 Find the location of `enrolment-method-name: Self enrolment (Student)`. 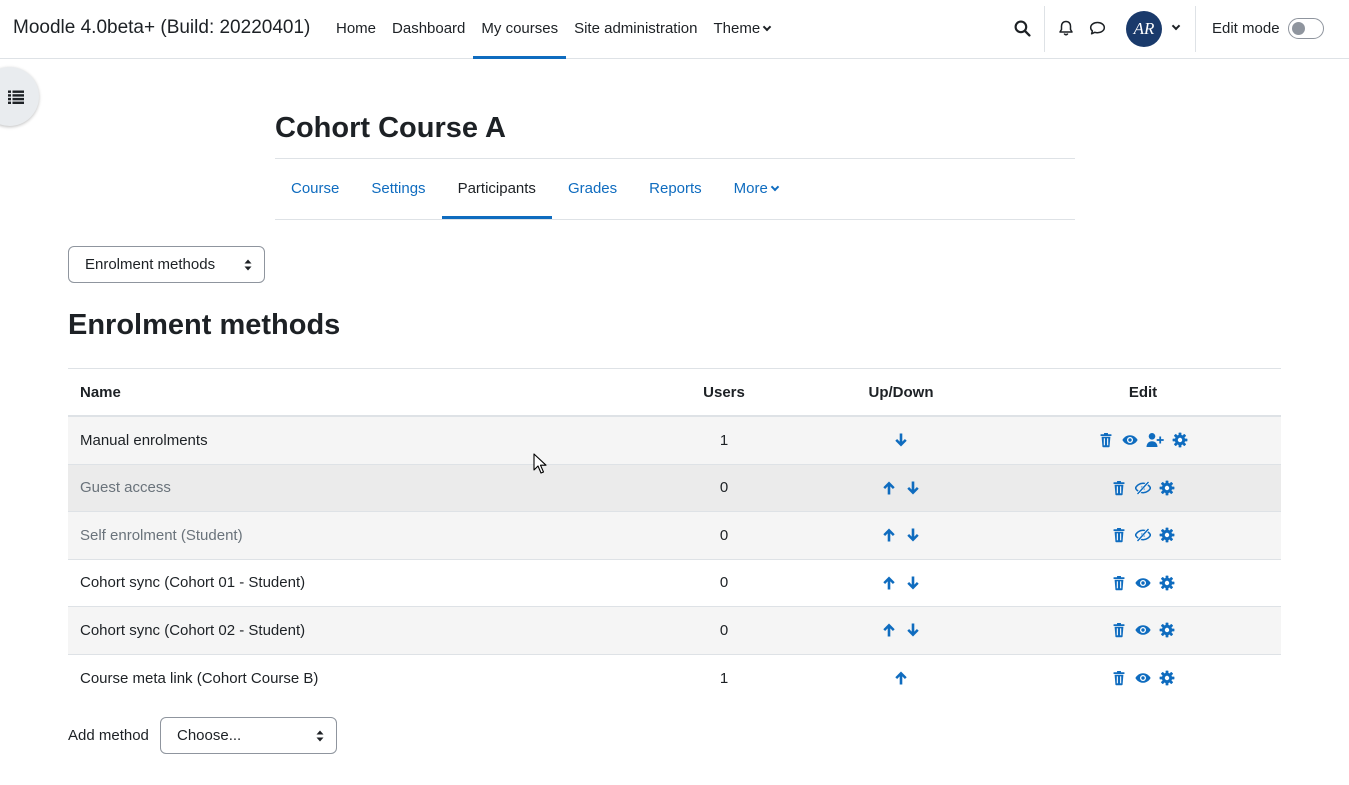

enrolment-method-name: Self enrolment (Student) is located at coordinates (161, 535).